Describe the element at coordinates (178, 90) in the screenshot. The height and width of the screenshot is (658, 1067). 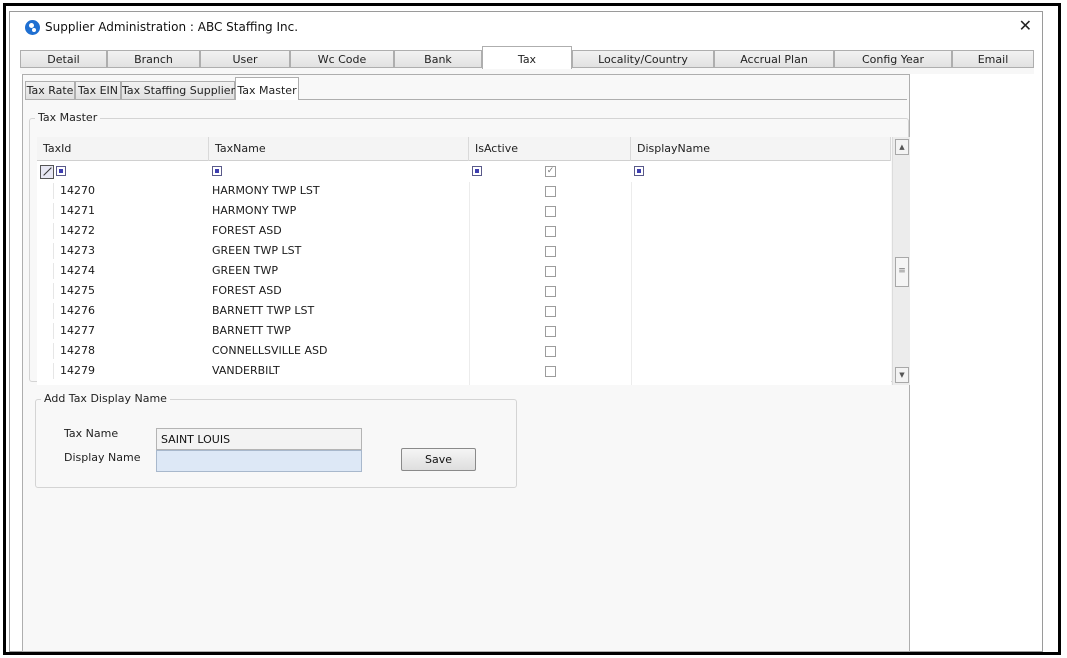
I see `tab-tax-staffing-supplier: Tax Staffing Supplier` at that location.